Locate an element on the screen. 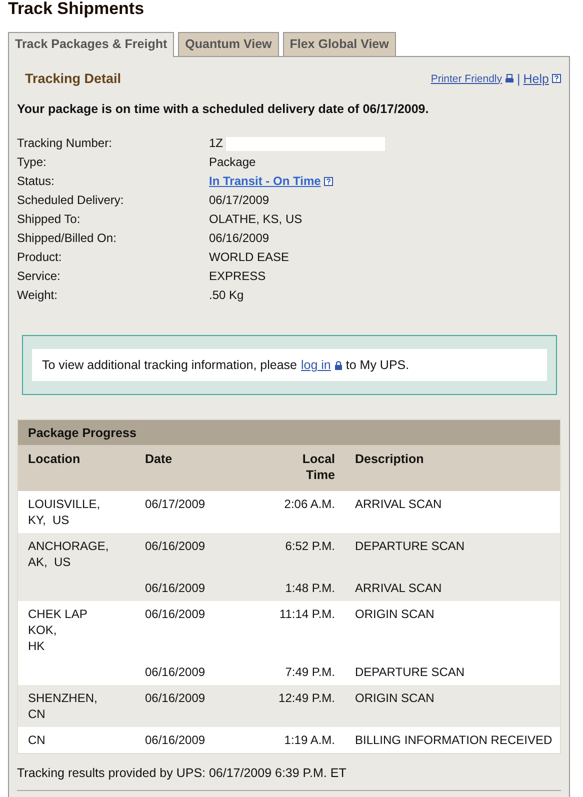  table-cell: 1:19 A.M. is located at coordinates (309, 740).